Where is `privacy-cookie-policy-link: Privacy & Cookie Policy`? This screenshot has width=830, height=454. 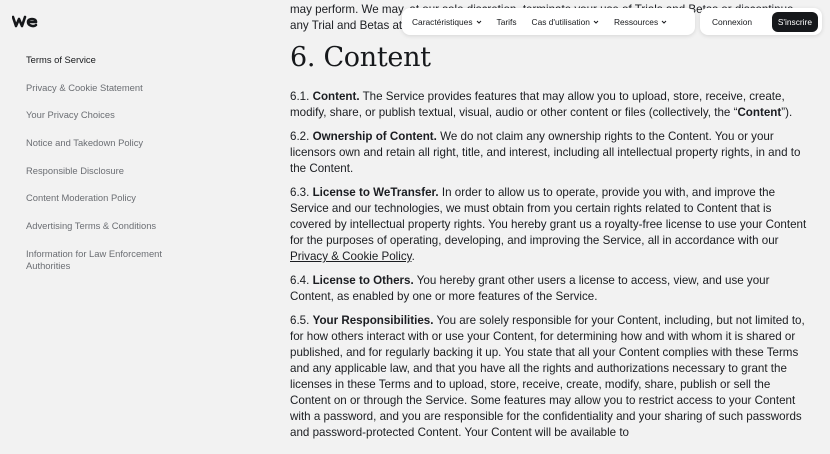 privacy-cookie-policy-link: Privacy & Cookie Policy is located at coordinates (351, 256).